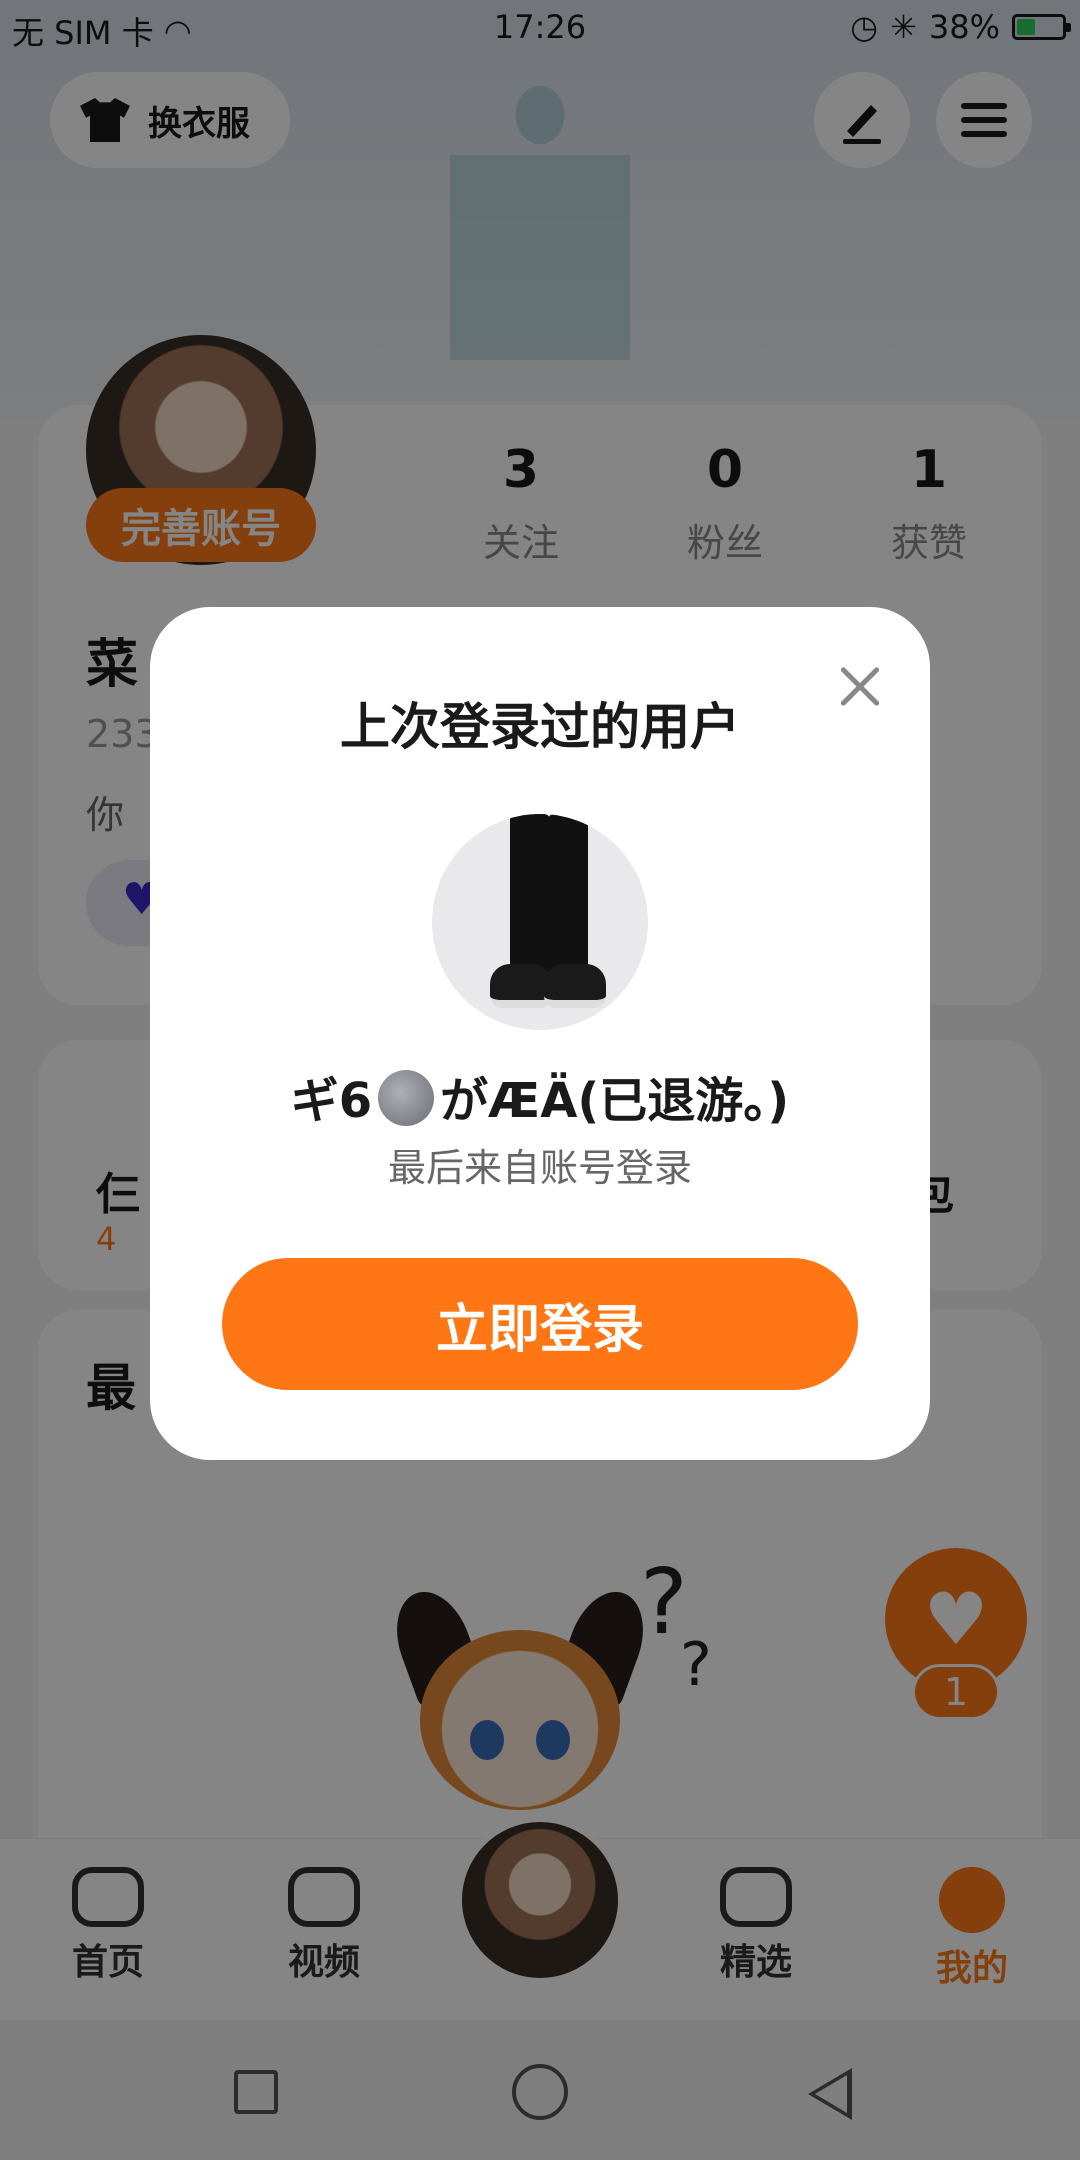  What do you see at coordinates (406, 1098) in the screenshot?
I see `moon-emoji-icon` at bounding box center [406, 1098].